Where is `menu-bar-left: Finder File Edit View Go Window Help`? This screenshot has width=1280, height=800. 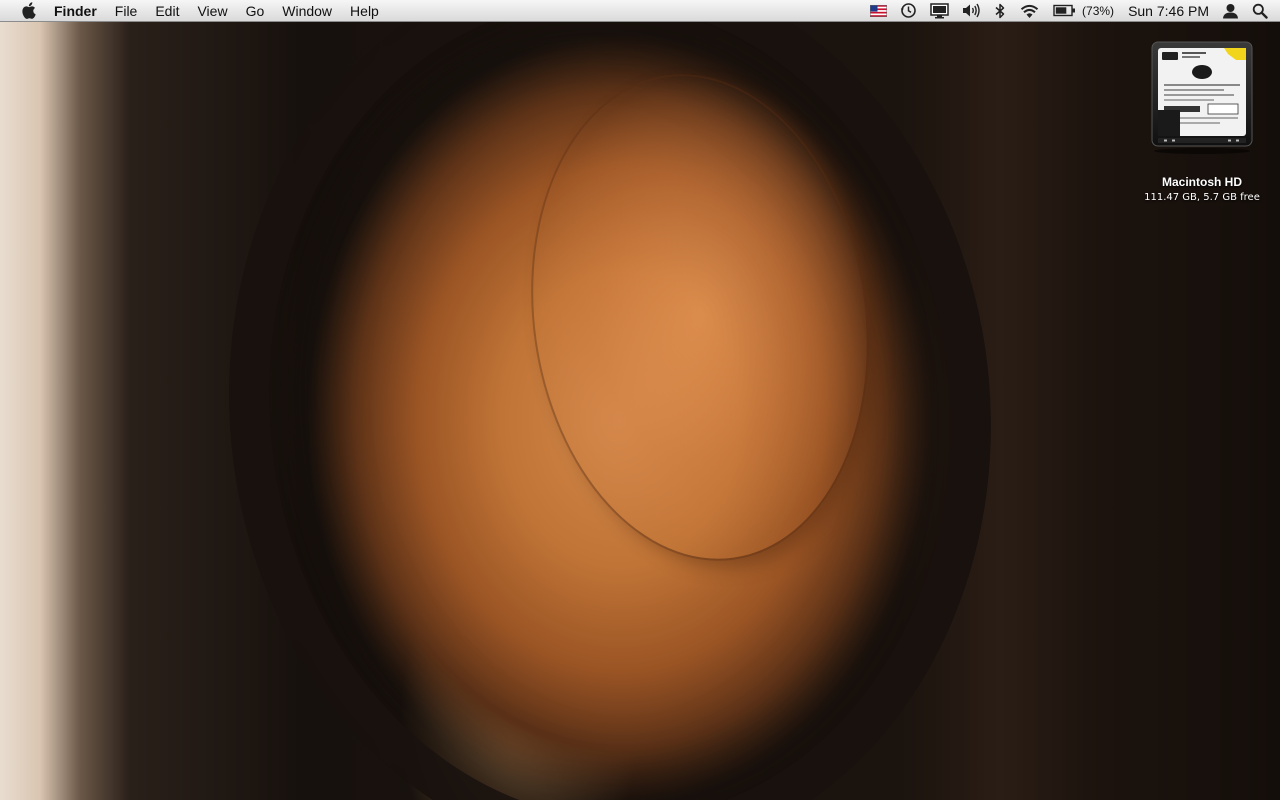 menu-bar-left: Finder File Edit View Go Window Help is located at coordinates (194, 11).